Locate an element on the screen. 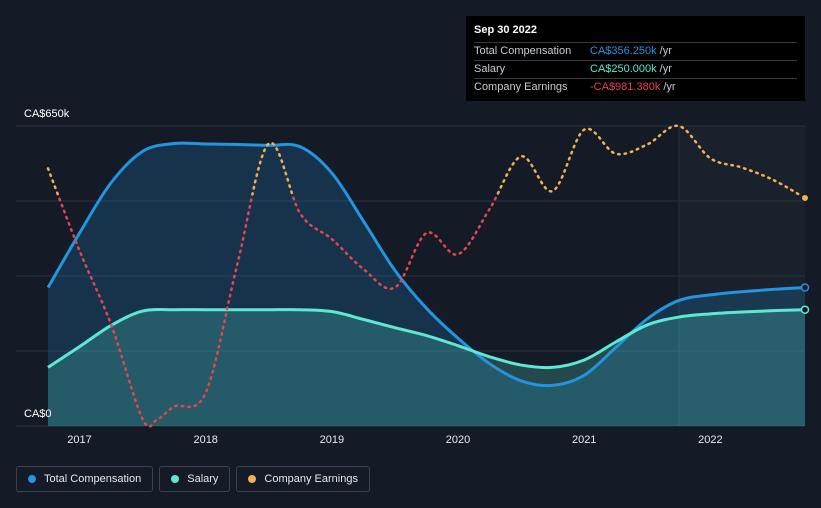 The width and height of the screenshot is (821, 508). tooltip-value: -CA$981.380k is located at coordinates (625, 87).